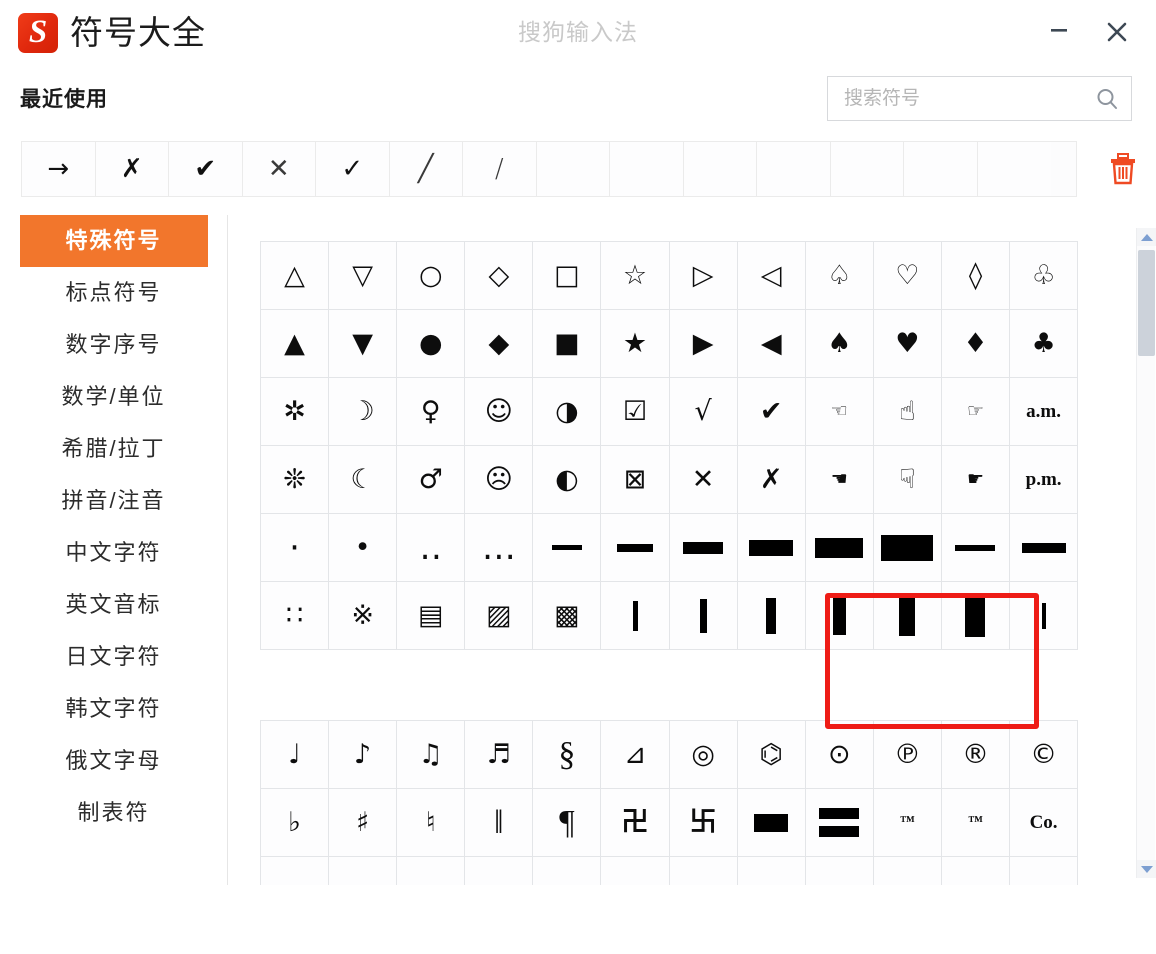 This screenshot has height=954, width=1156. Describe the element at coordinates (839, 276) in the screenshot. I see `symbol-cell: ♤` at that location.